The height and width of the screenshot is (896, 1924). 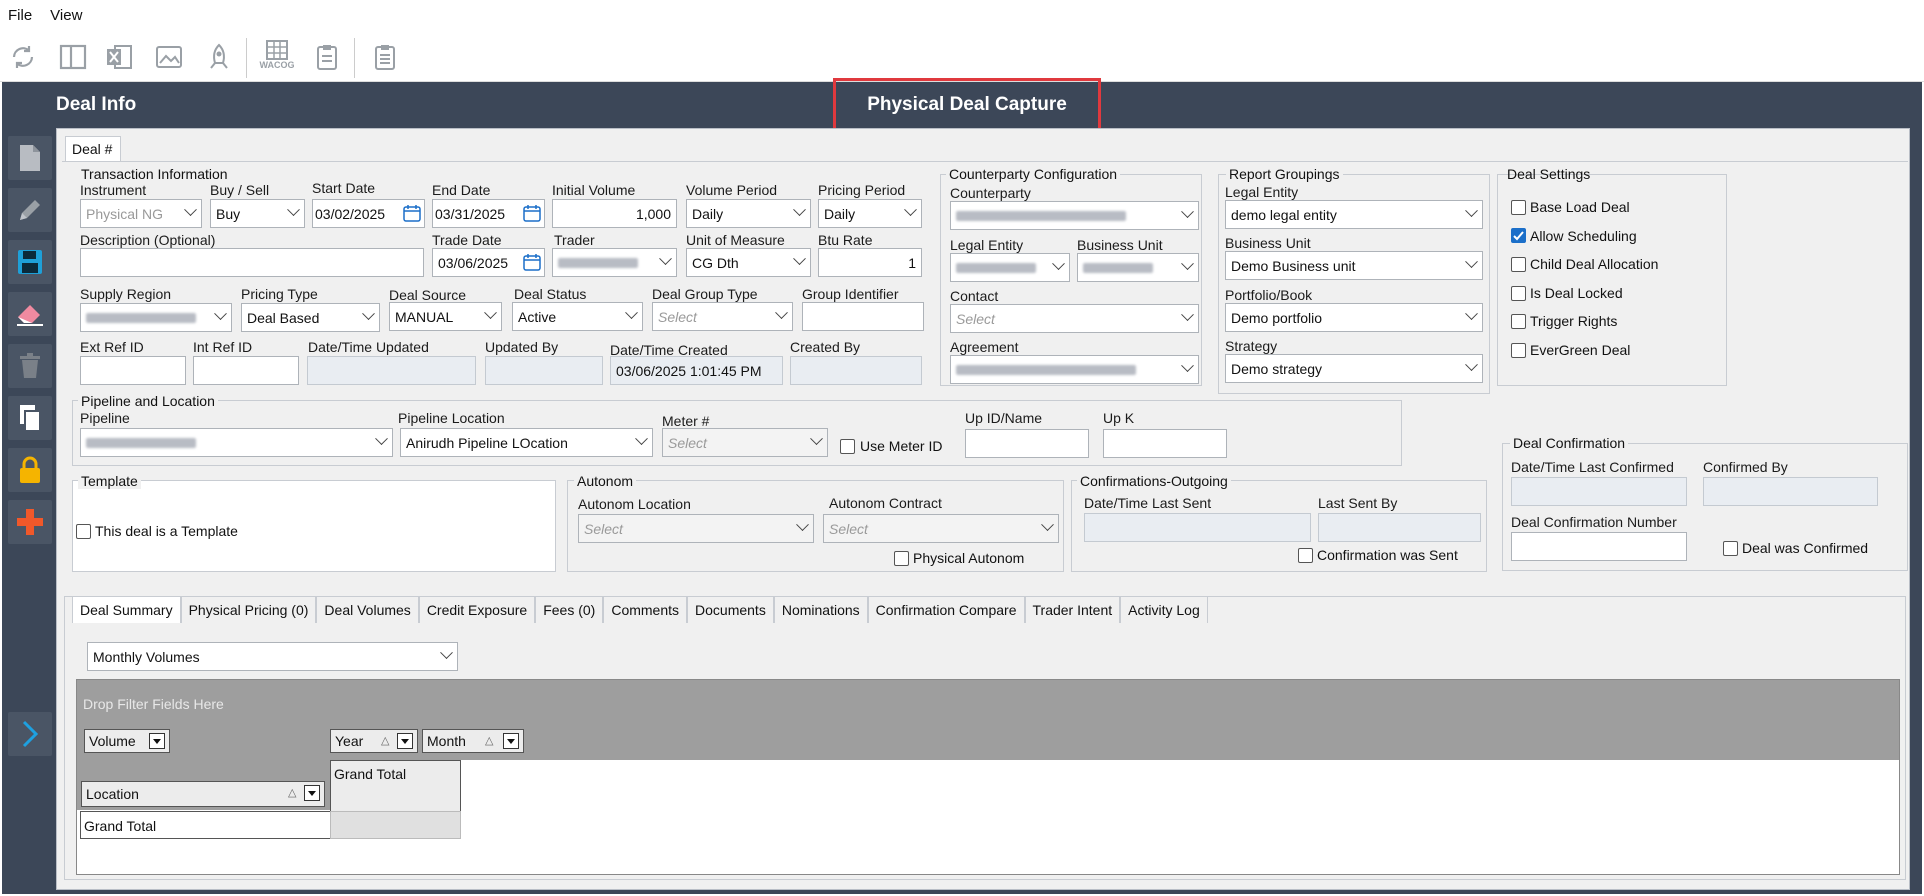 What do you see at coordinates (1164, 609) in the screenshot?
I see `tab-activity-log: Activity Log` at bounding box center [1164, 609].